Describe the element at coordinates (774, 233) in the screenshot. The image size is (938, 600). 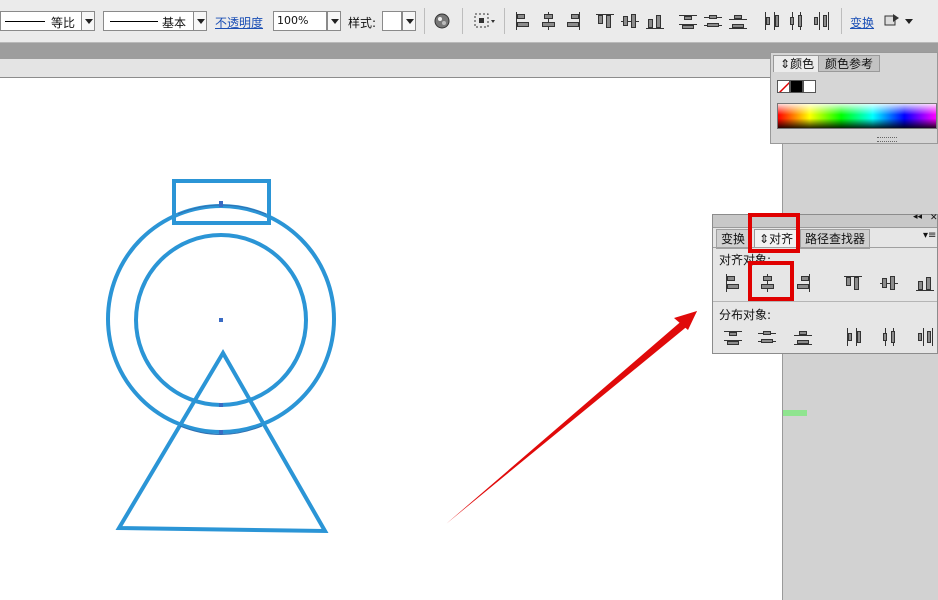
I see `highlight-align-tab` at that location.